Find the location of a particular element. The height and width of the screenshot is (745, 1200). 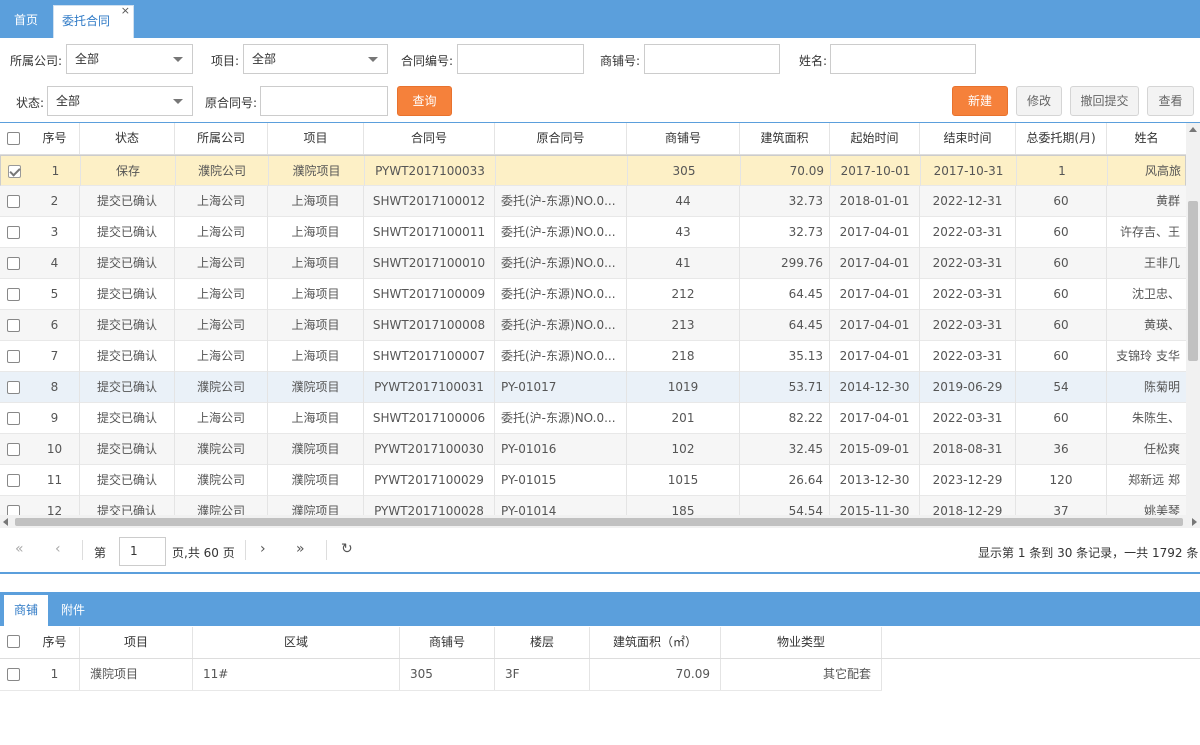

cell-shop-no: 212 is located at coordinates (683, 294).